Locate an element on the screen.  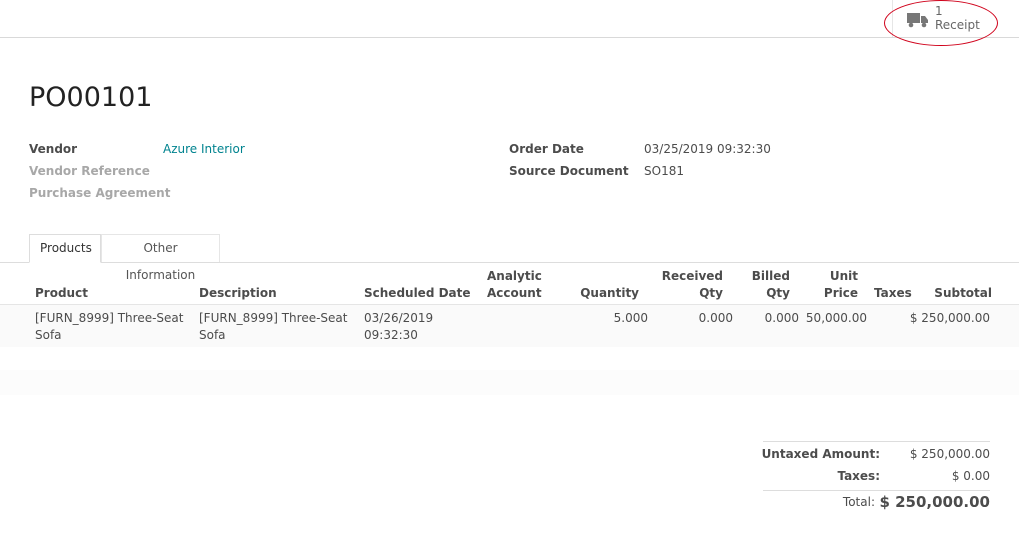
vendor-label: Vendor is located at coordinates (53, 149).